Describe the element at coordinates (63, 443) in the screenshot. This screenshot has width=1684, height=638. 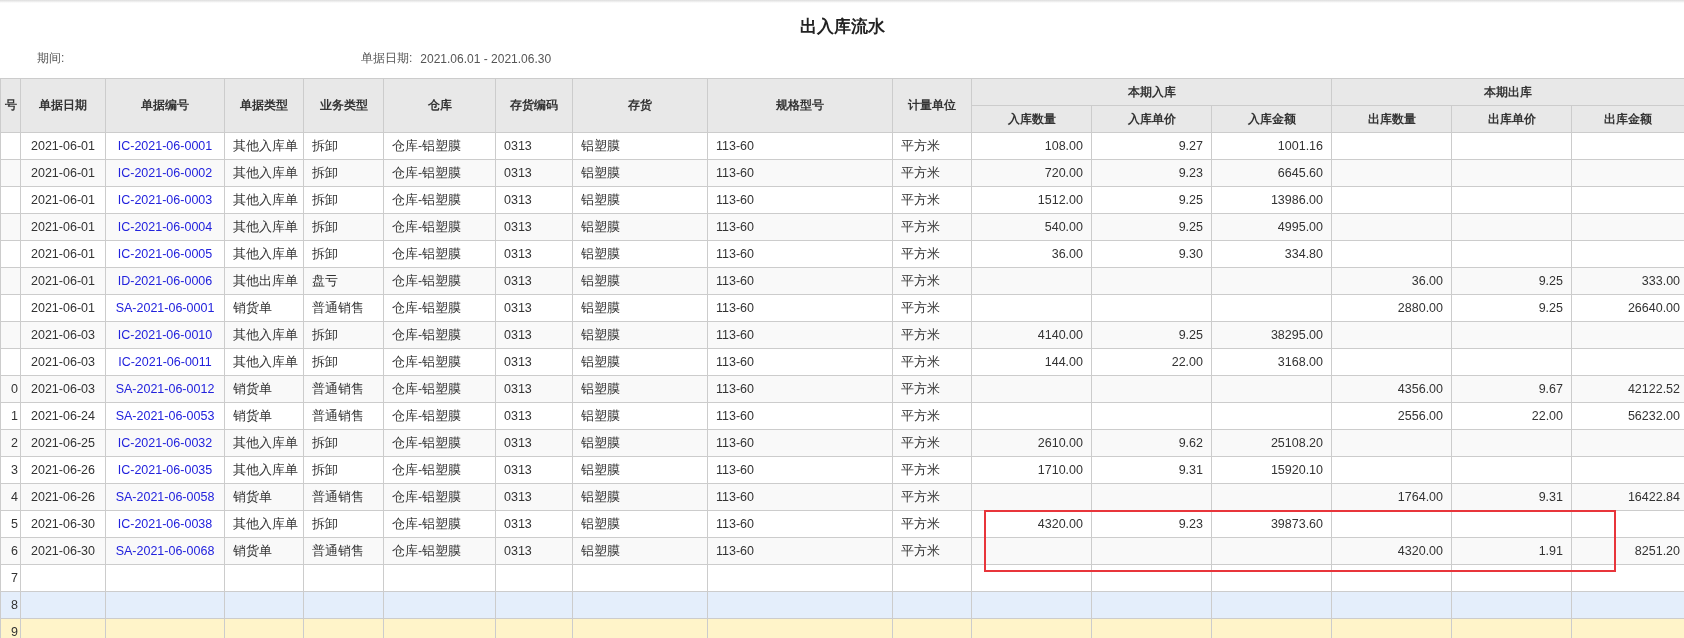
I see `table-cell: 2021-06-25` at that location.